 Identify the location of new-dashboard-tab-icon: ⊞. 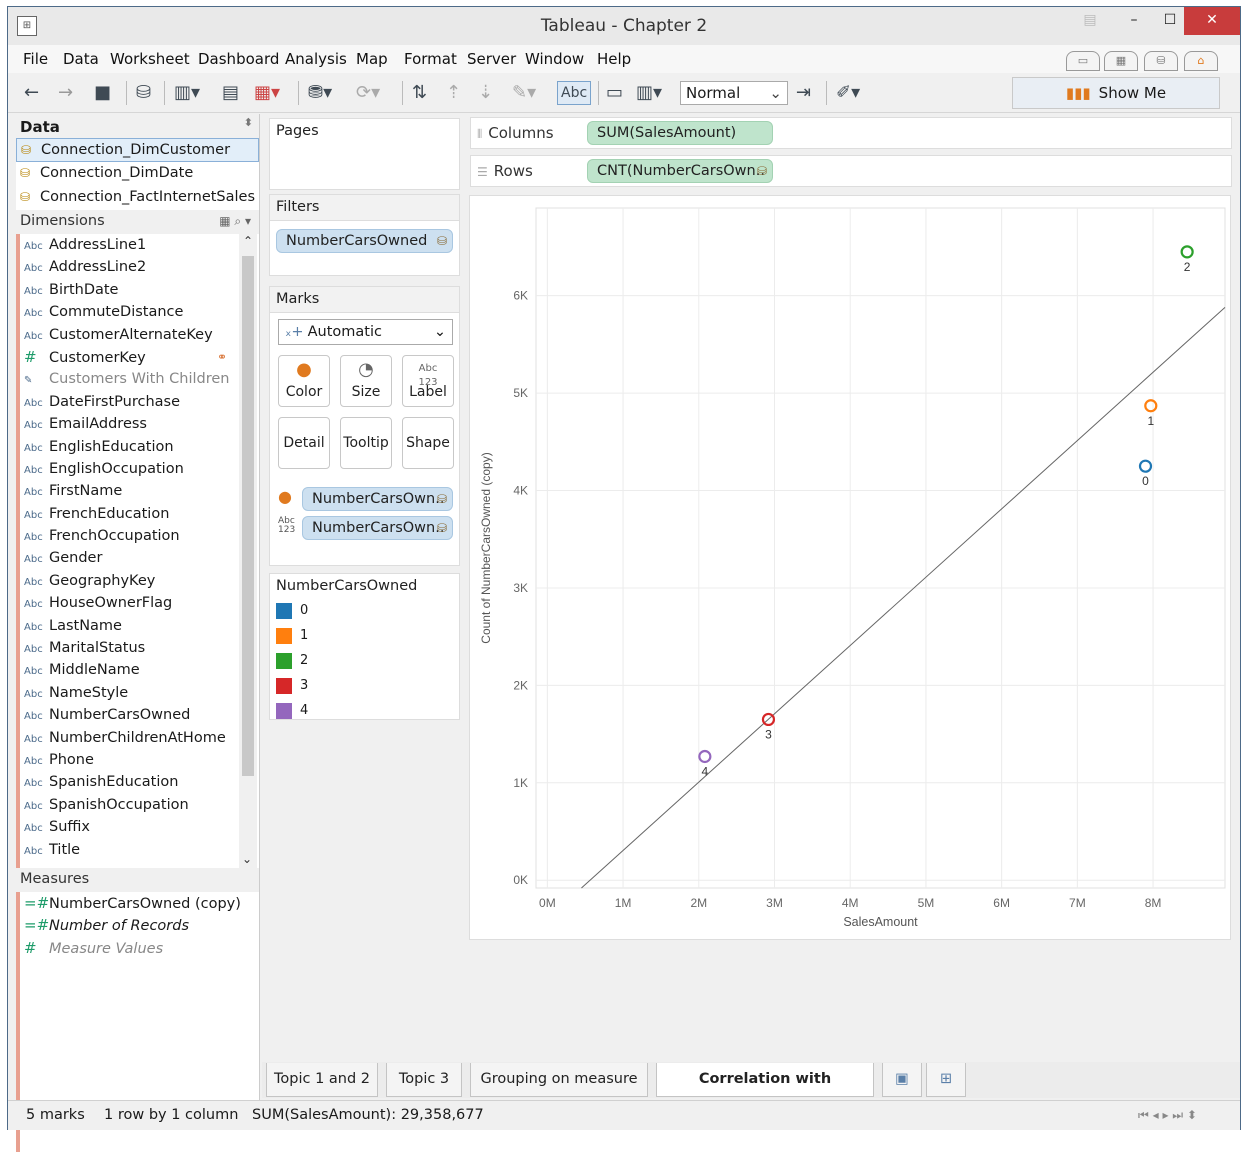
(946, 1080).